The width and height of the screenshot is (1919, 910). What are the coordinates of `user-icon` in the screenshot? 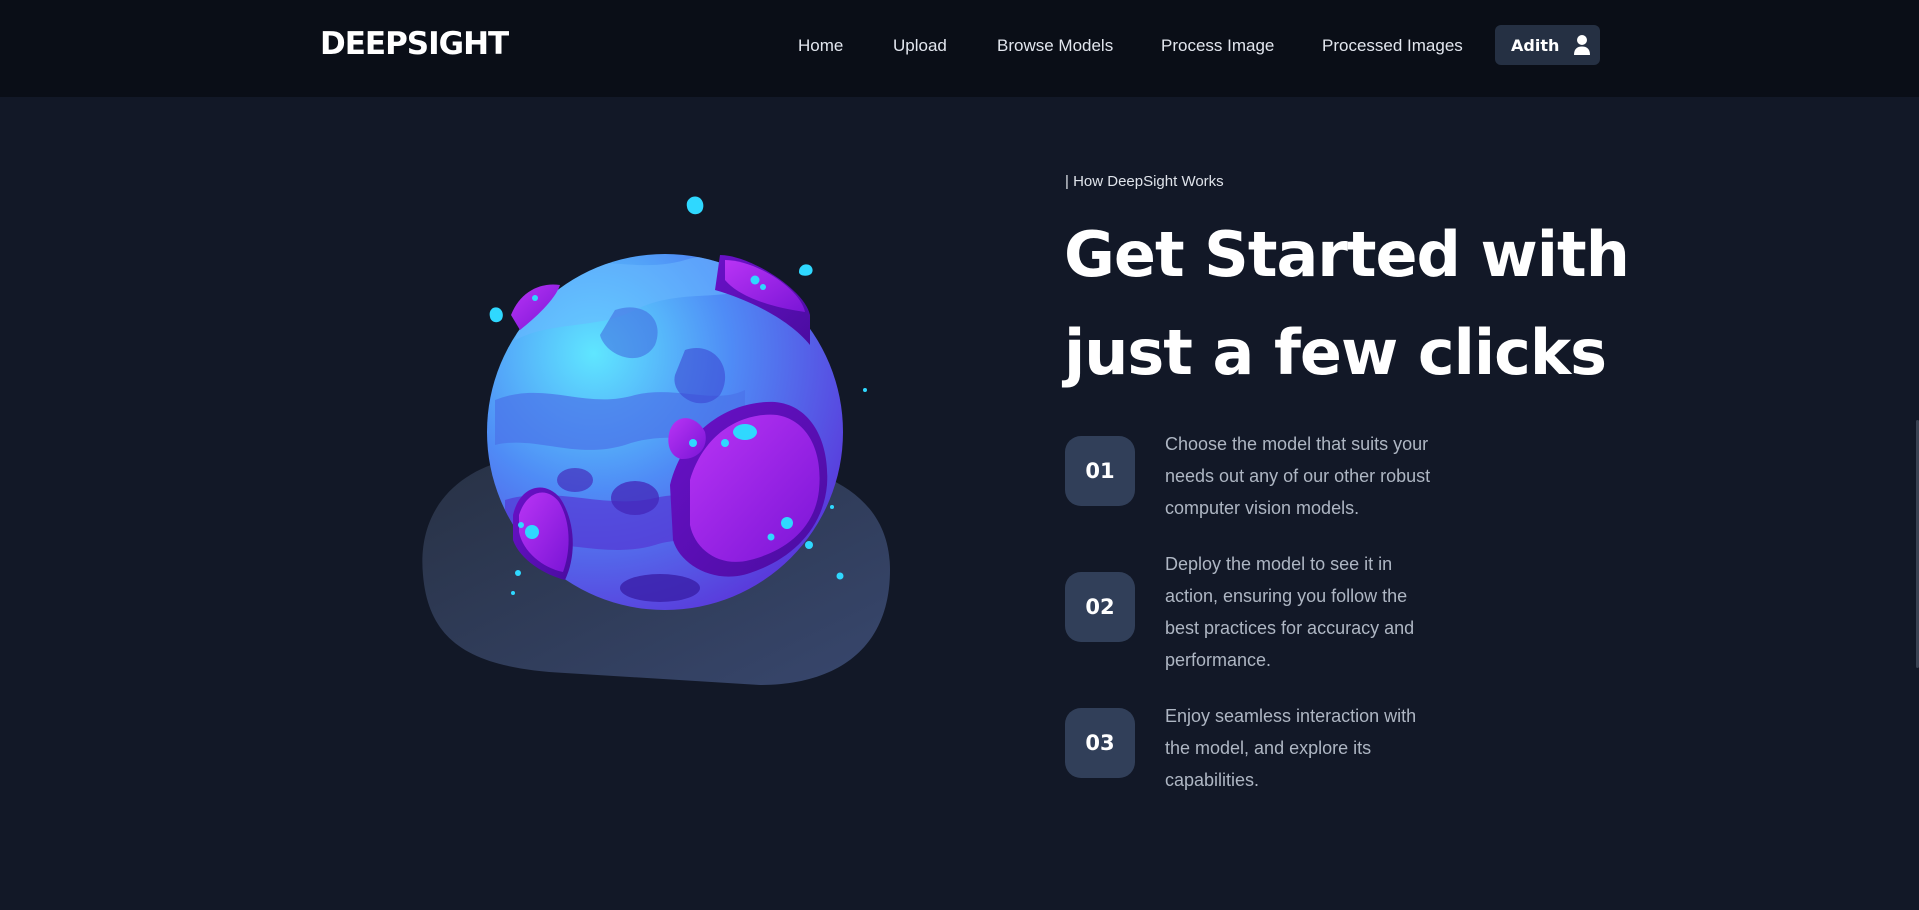 It's located at (1582, 45).